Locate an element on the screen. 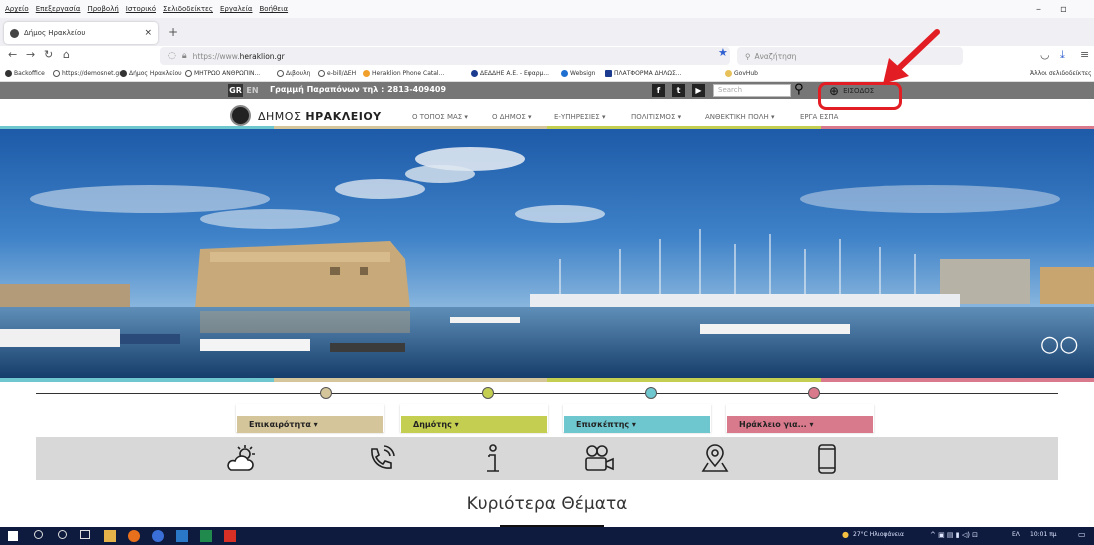 This screenshot has height=545, width=1094. menu-view: Προβολή is located at coordinates (102, 9).